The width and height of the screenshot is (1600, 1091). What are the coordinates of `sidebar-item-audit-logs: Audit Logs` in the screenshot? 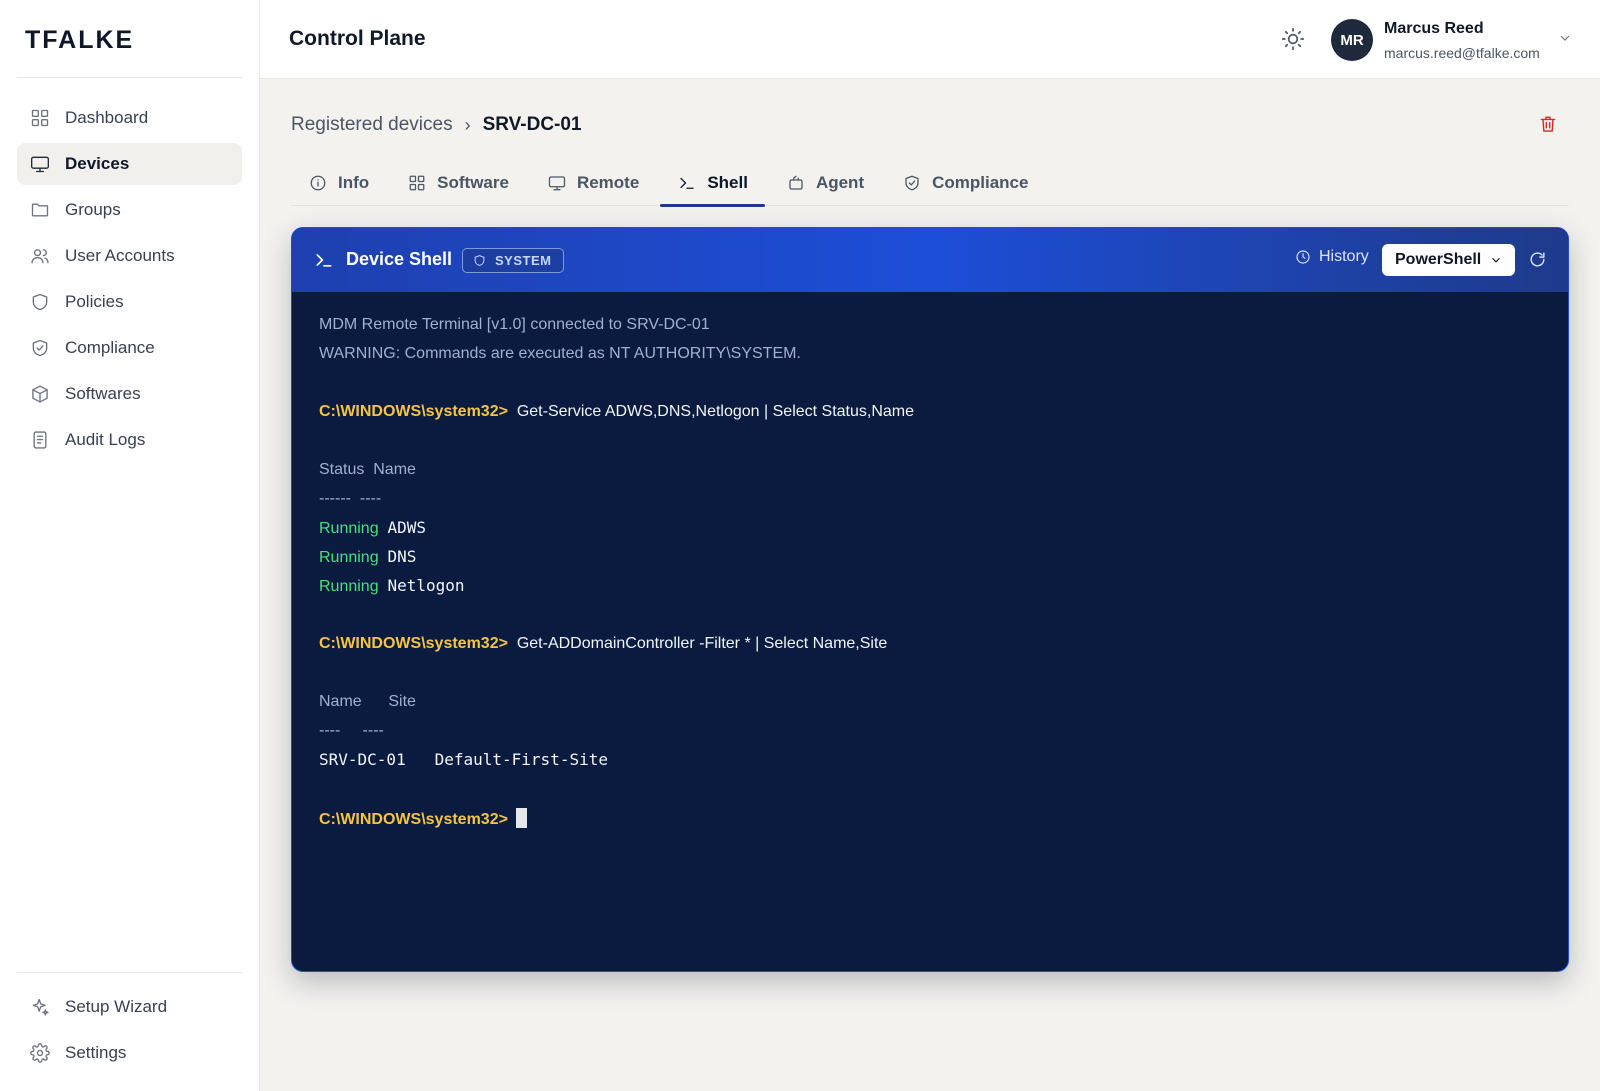 It's located at (129, 440).